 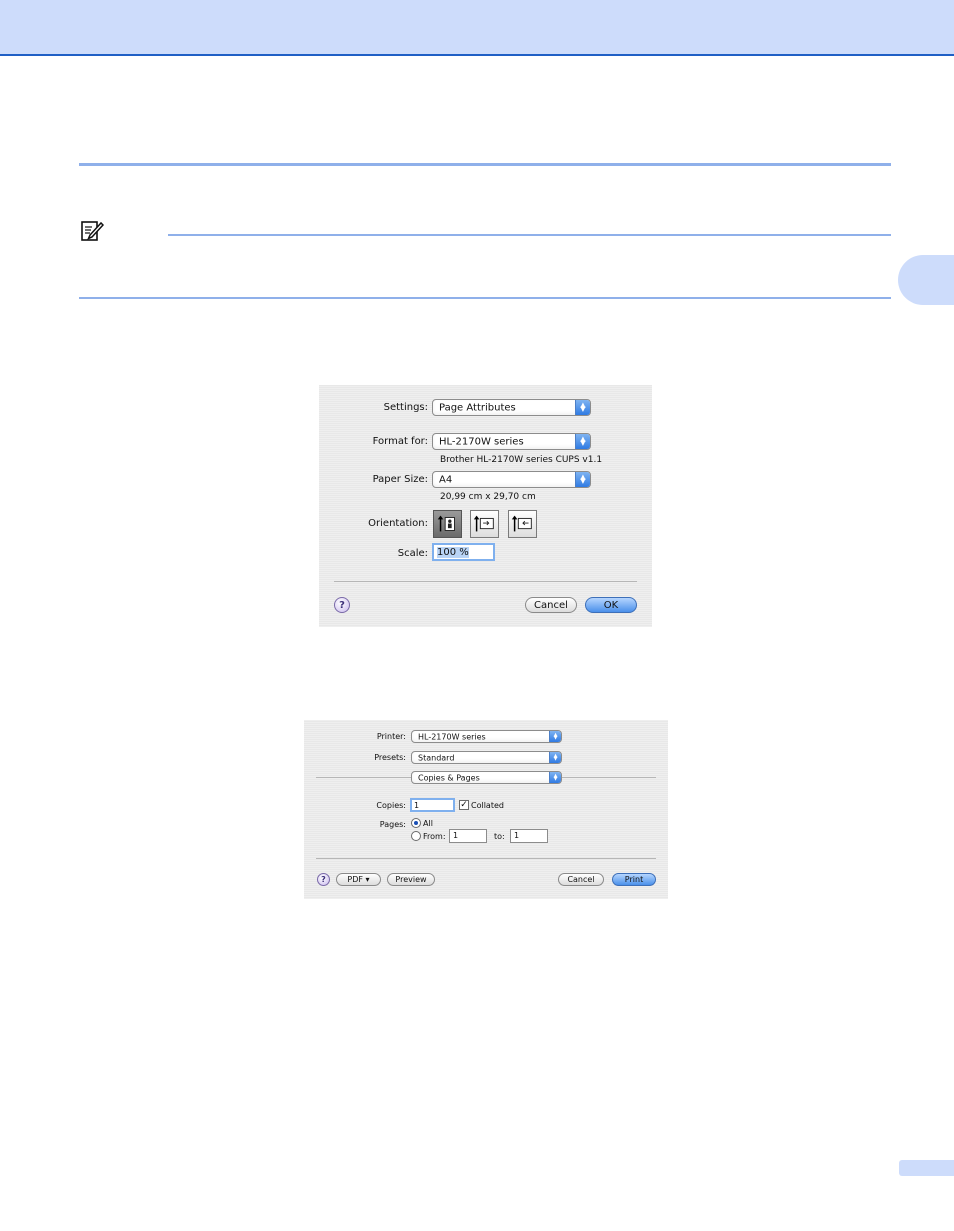 I want to click on format-for-value: HL-2170W series, so click(x=481, y=441).